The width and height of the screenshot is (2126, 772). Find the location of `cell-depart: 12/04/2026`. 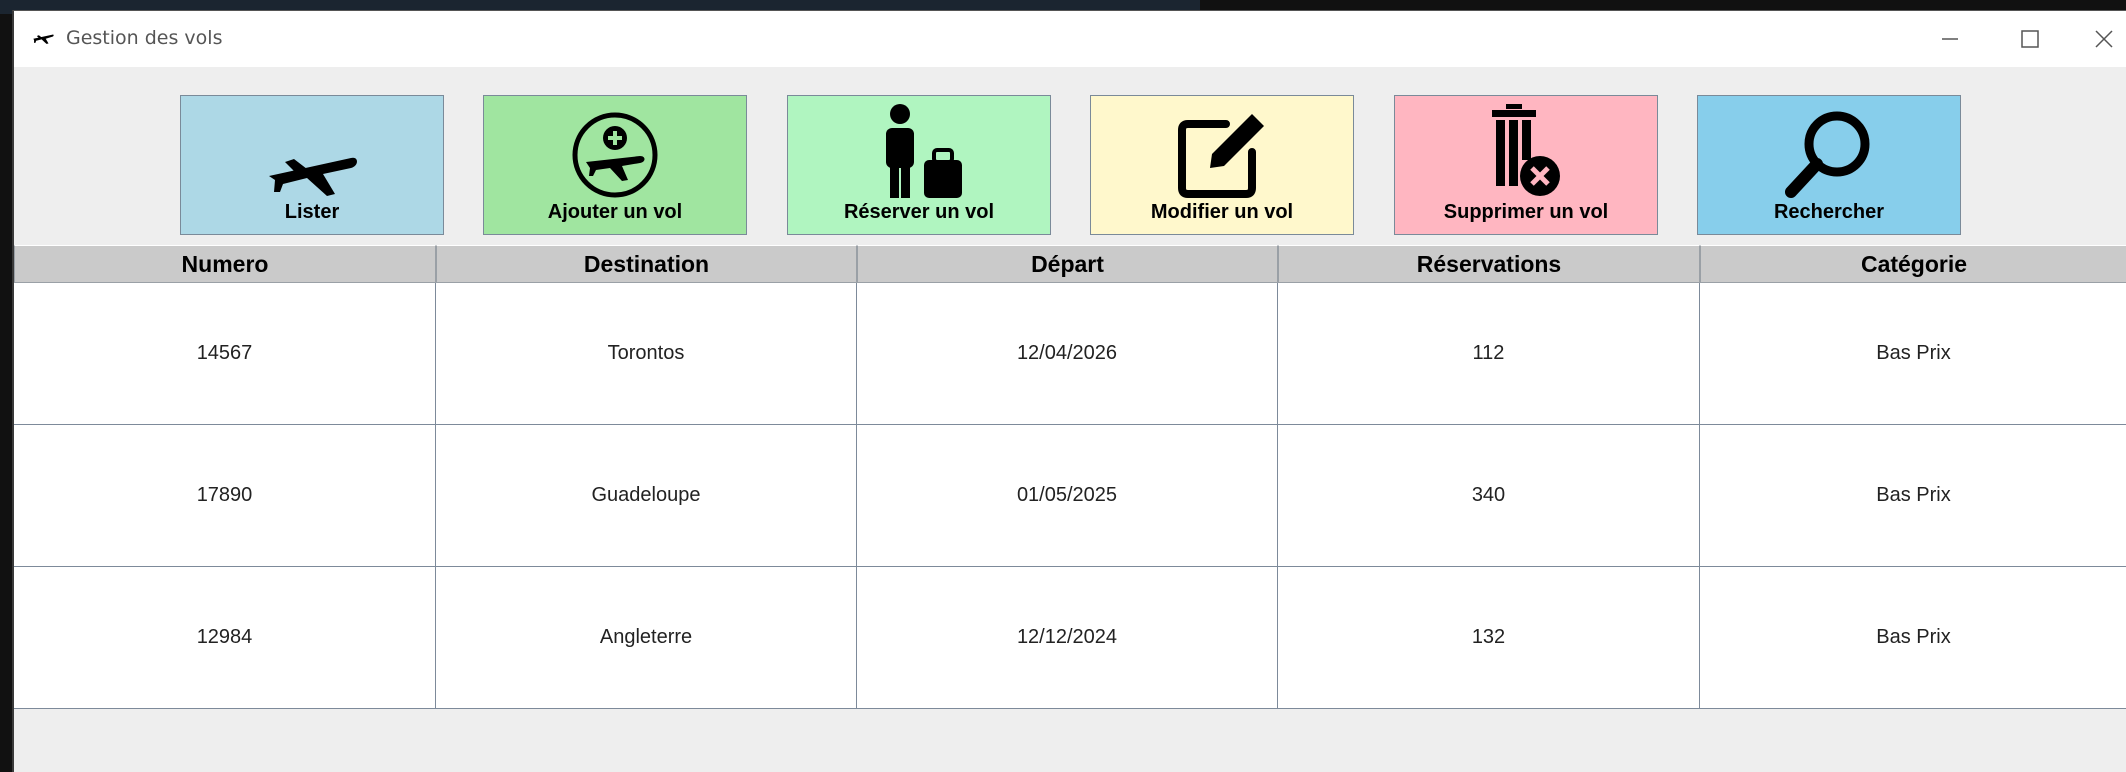

cell-depart: 12/04/2026 is located at coordinates (1067, 354).